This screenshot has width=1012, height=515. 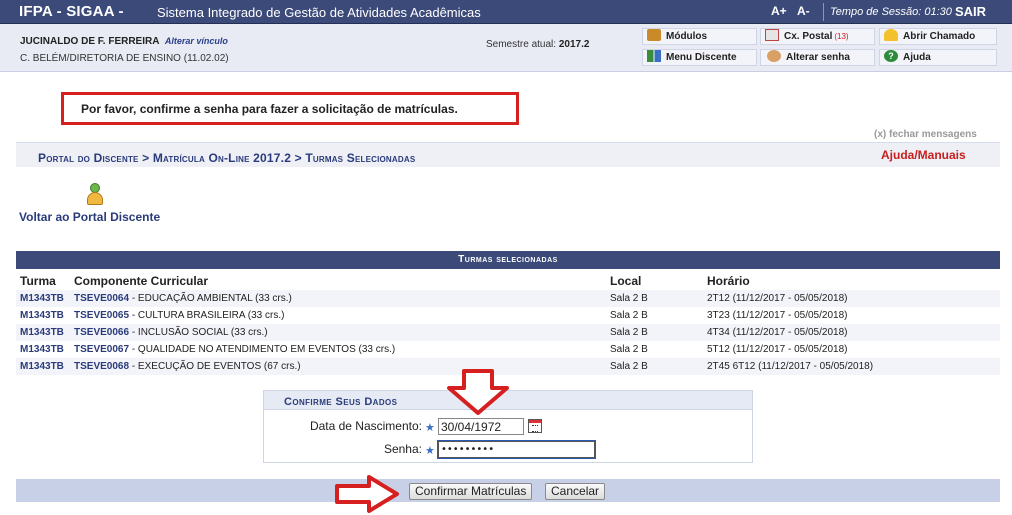 What do you see at coordinates (923, 155) in the screenshot?
I see `help-manuals-link: Ajuda/Manuais` at bounding box center [923, 155].